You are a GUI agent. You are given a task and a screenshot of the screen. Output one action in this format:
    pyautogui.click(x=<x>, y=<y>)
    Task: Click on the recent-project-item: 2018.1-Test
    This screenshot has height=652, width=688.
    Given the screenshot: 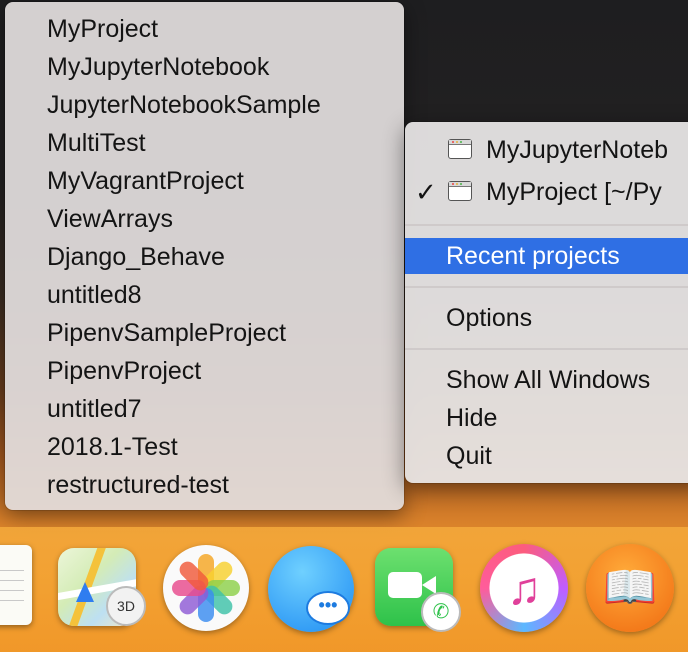 What is the action you would take?
    pyautogui.click(x=112, y=447)
    